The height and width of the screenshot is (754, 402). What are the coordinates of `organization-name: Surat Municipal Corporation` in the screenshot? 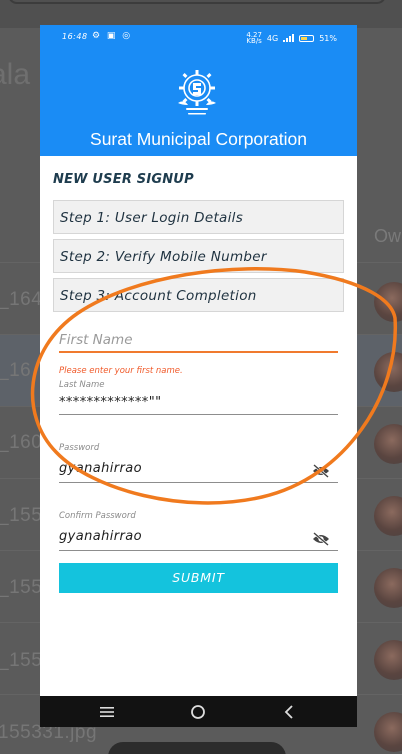 It's located at (198, 139).